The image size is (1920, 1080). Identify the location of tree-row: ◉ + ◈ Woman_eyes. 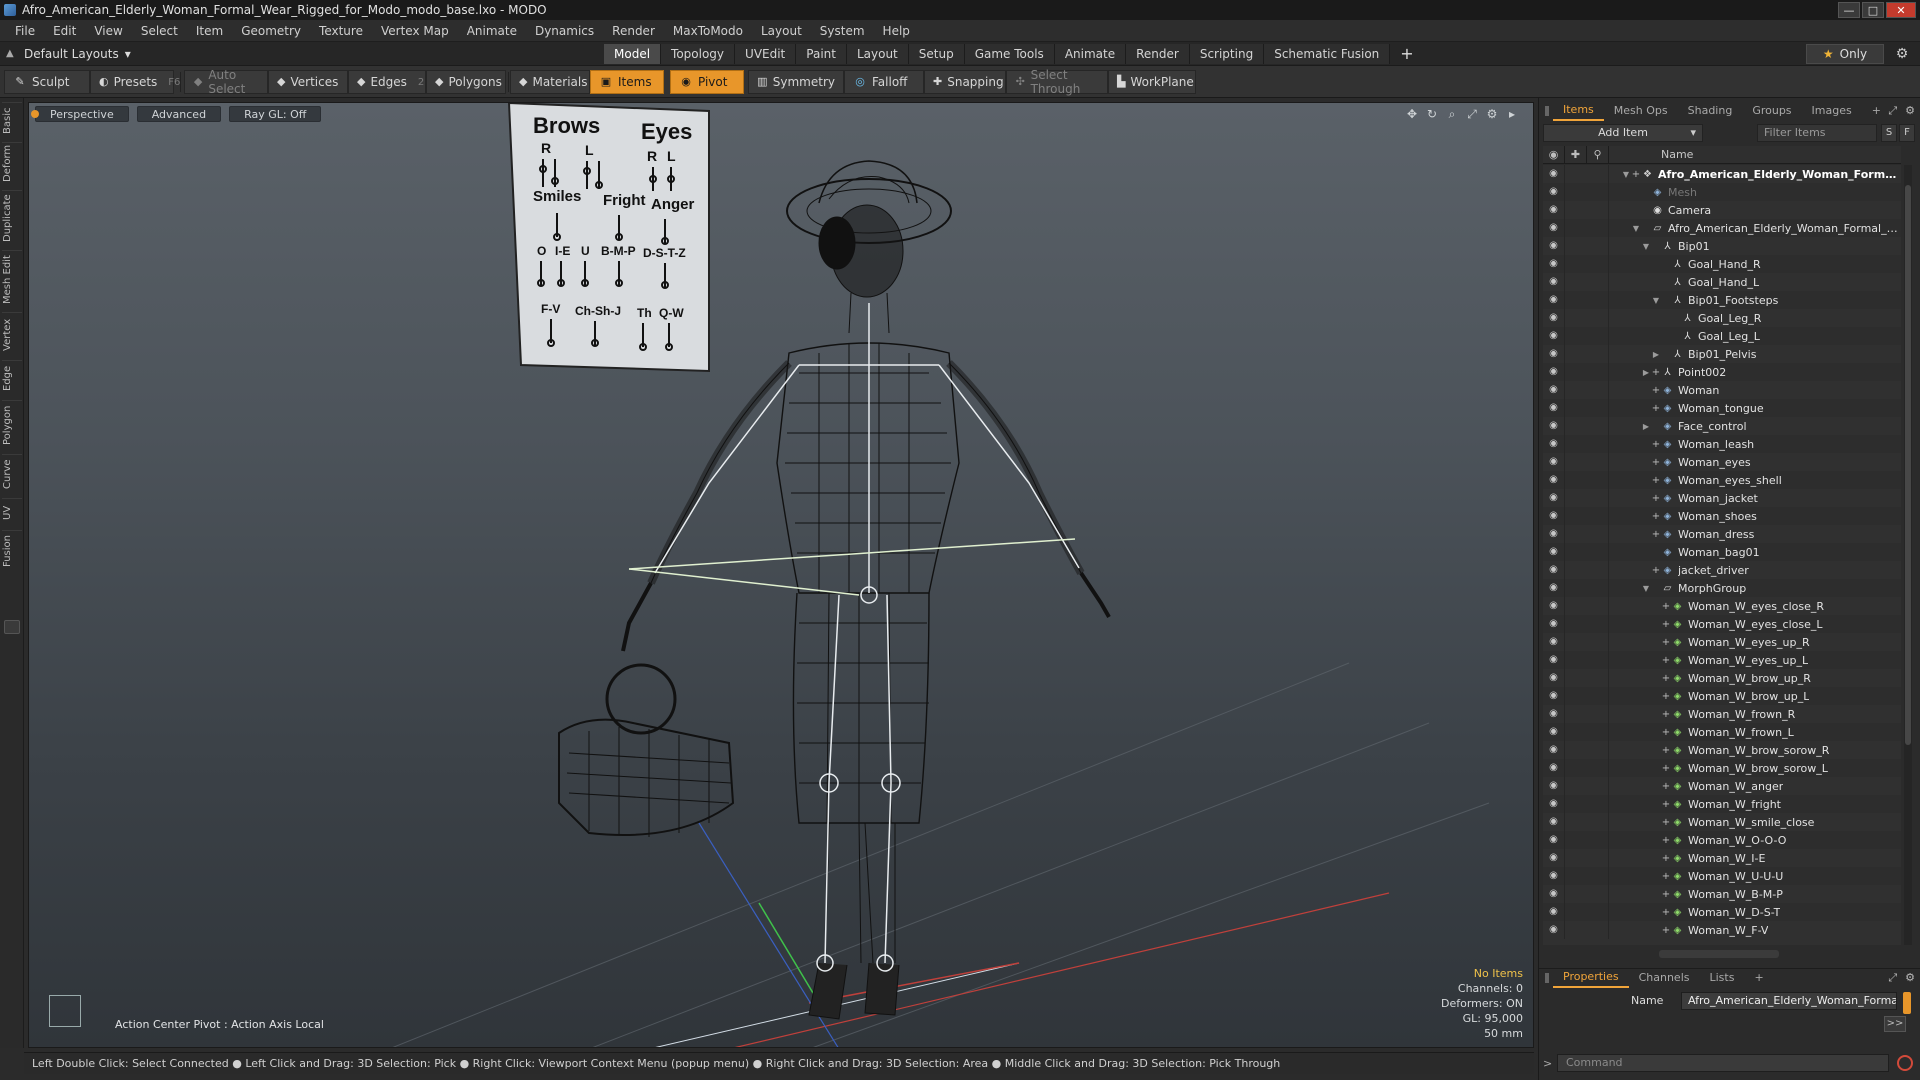
(1722, 462).